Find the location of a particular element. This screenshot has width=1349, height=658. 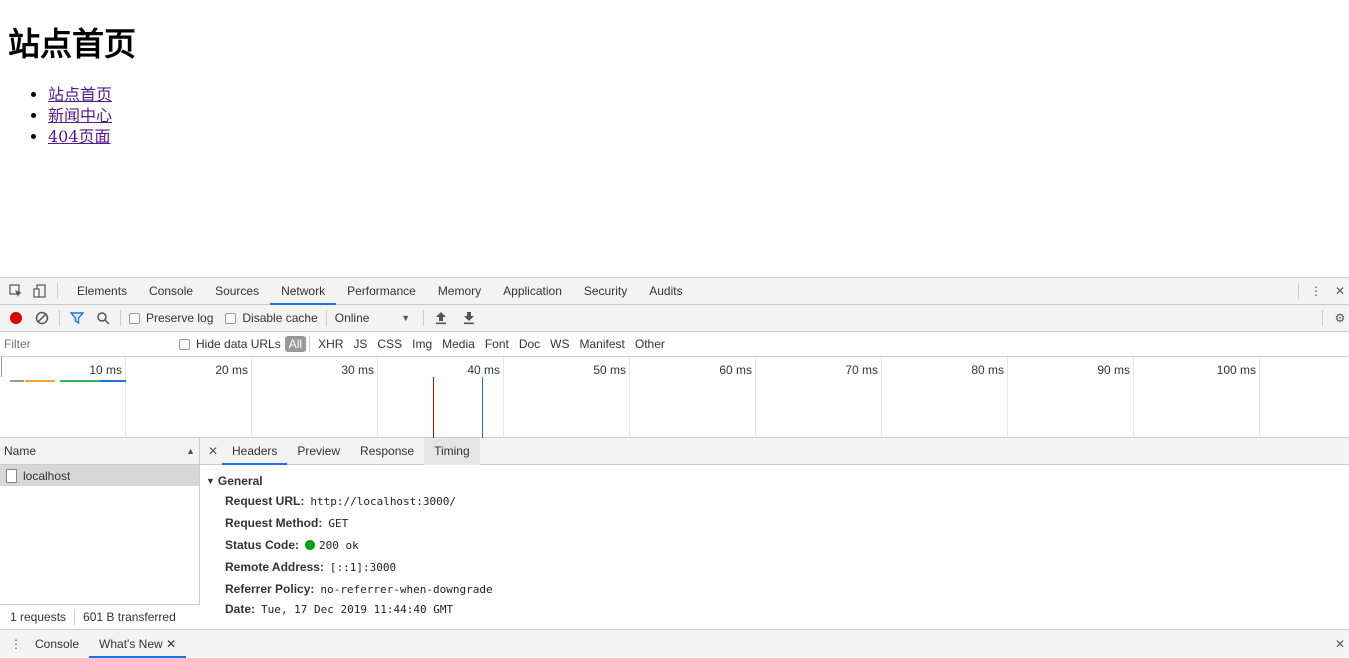

general-section-header: ▼ General is located at coordinates (777, 481).